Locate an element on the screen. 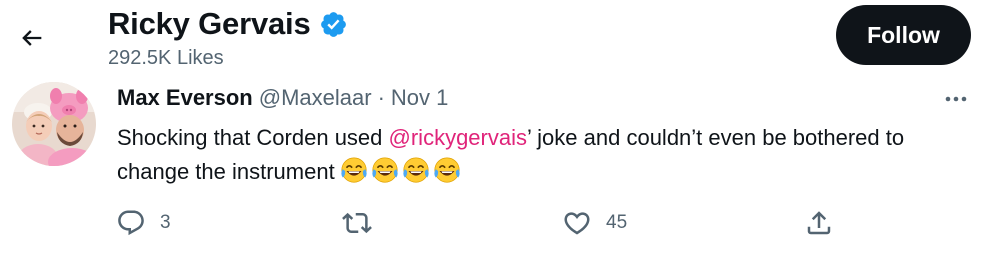  heart-icon is located at coordinates (577, 223).